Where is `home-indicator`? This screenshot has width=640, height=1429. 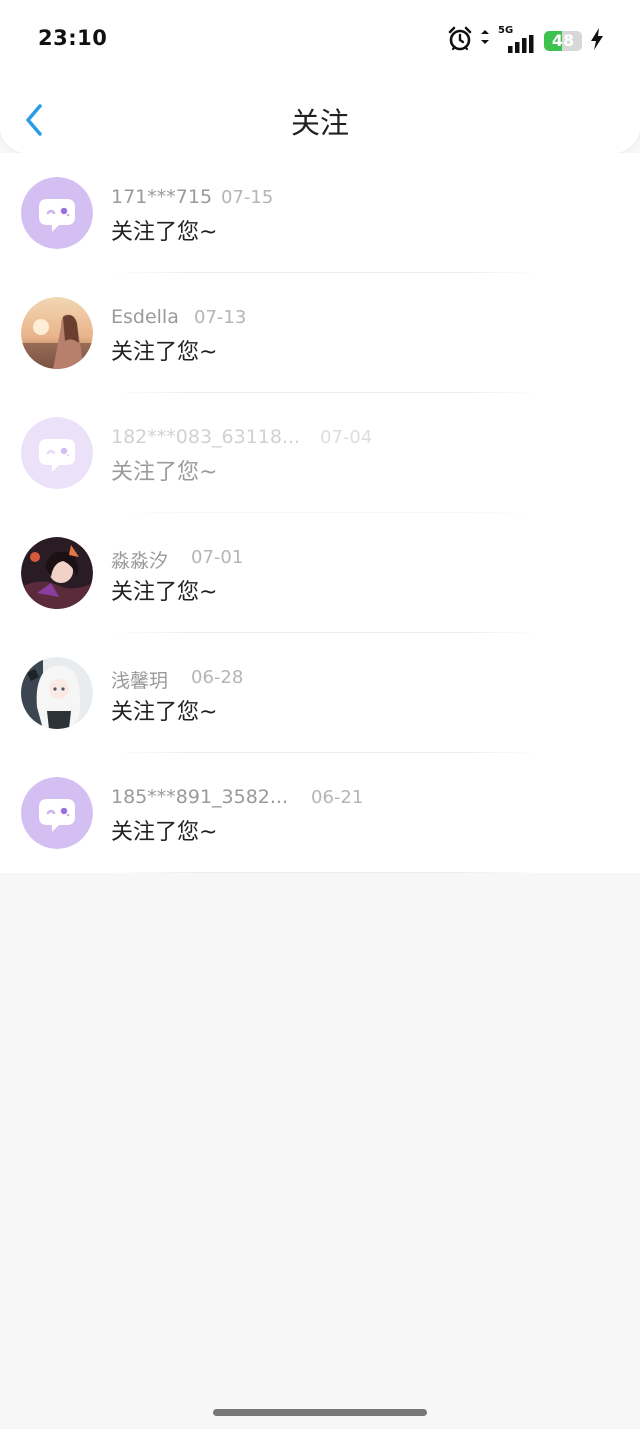 home-indicator is located at coordinates (320, 1412).